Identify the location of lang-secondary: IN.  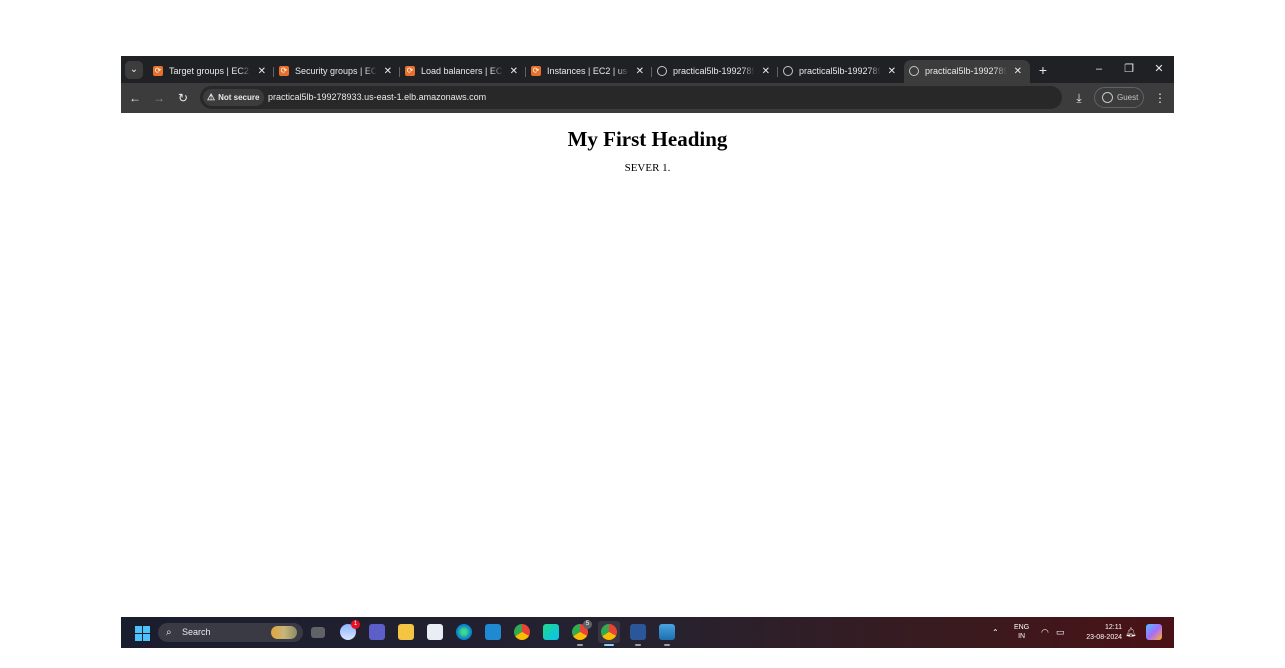
(1022, 636).